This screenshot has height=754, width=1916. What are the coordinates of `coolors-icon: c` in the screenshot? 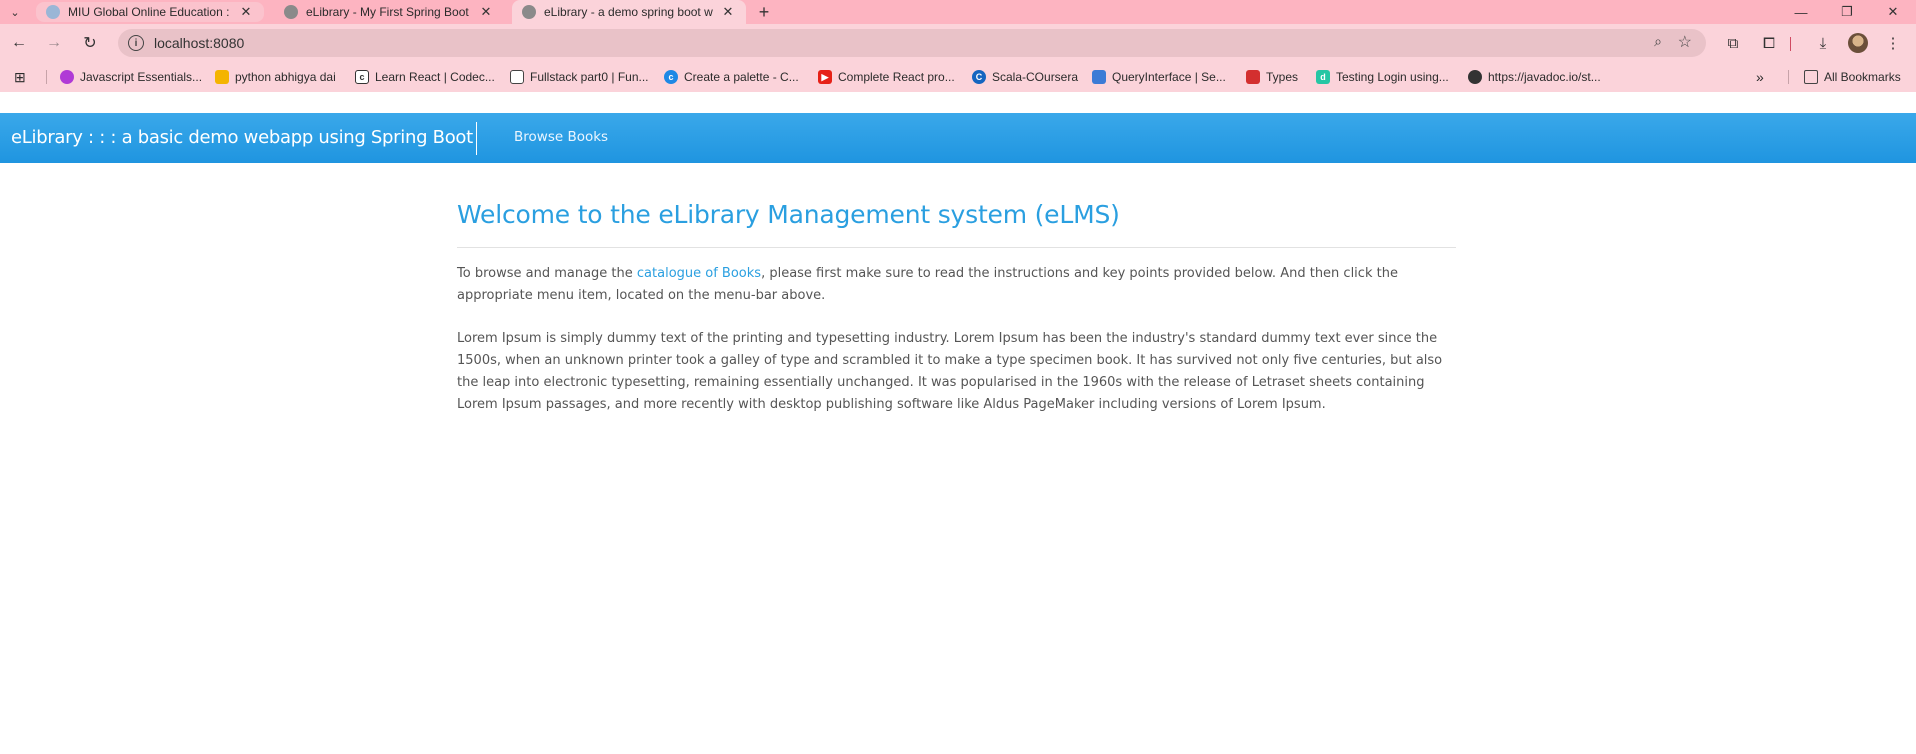 It's located at (671, 77).